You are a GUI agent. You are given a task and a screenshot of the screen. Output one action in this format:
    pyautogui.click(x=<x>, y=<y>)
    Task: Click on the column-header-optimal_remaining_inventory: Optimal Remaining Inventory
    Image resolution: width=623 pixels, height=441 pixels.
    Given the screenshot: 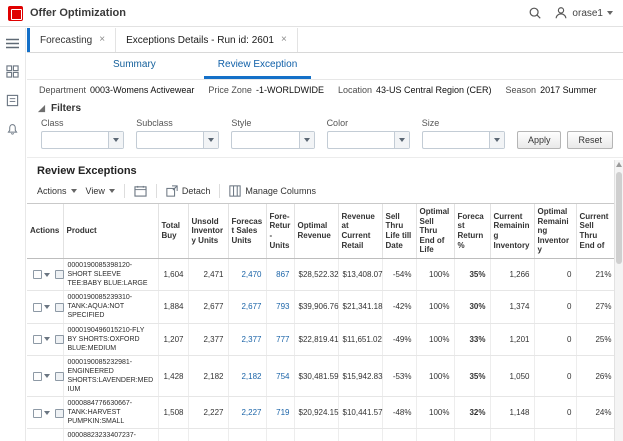 What is the action you would take?
    pyautogui.click(x=555, y=231)
    